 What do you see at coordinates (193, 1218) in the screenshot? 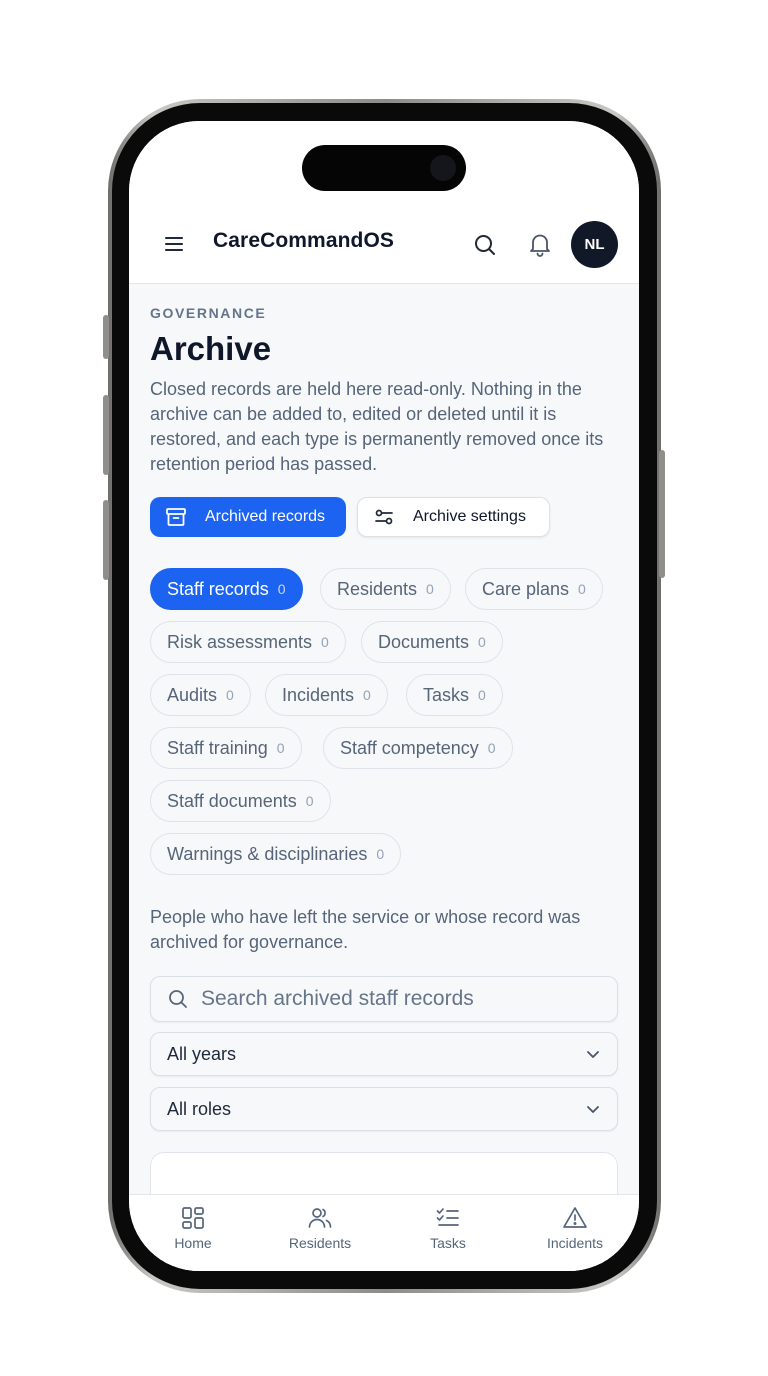
I see `home-grid-icon` at bounding box center [193, 1218].